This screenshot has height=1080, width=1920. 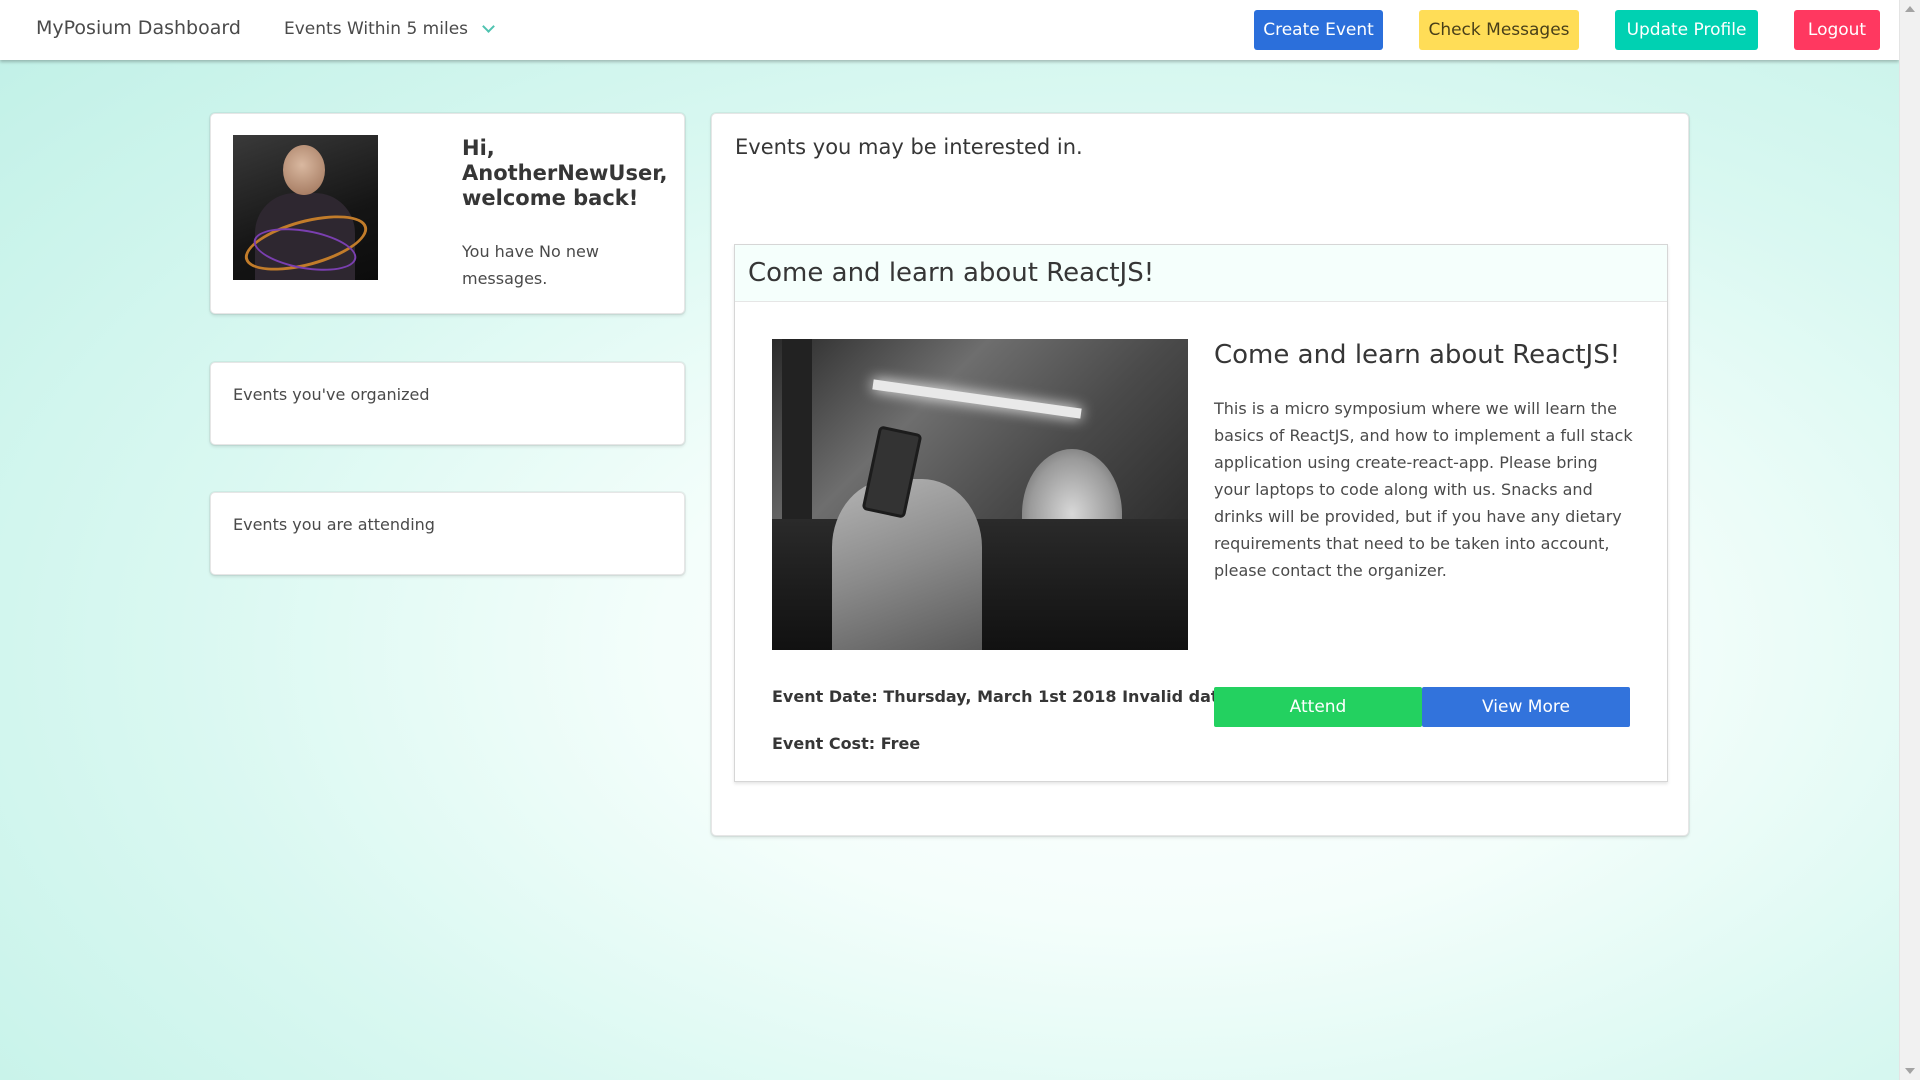 What do you see at coordinates (909, 147) in the screenshot?
I see `suggested-events-heading: Events you may be interested in.` at bounding box center [909, 147].